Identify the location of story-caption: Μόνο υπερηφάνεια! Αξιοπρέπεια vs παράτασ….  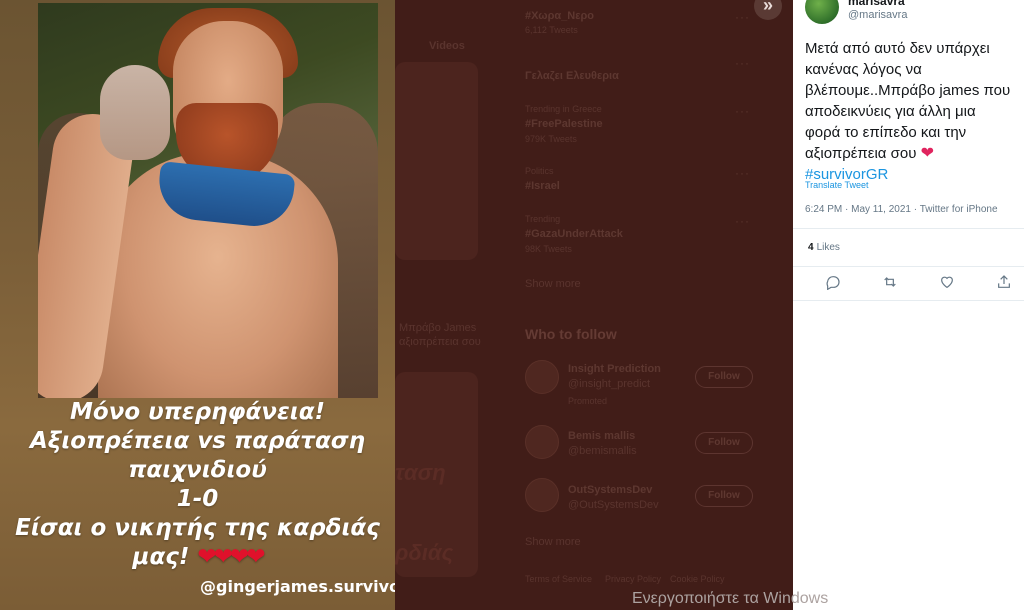
(197, 485).